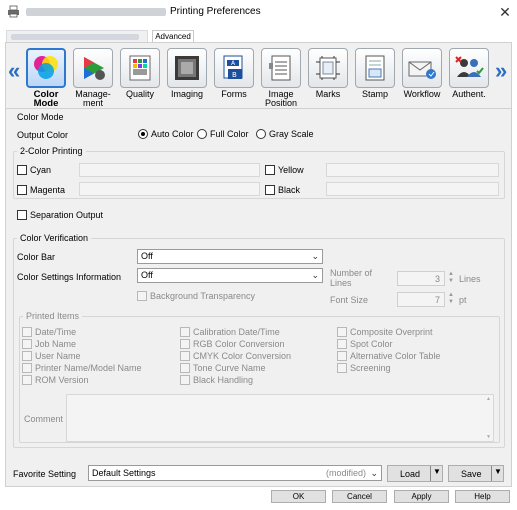 Image resolution: width=517 pixels, height=510 pixels. I want to click on comment-textarea, so click(280, 418).